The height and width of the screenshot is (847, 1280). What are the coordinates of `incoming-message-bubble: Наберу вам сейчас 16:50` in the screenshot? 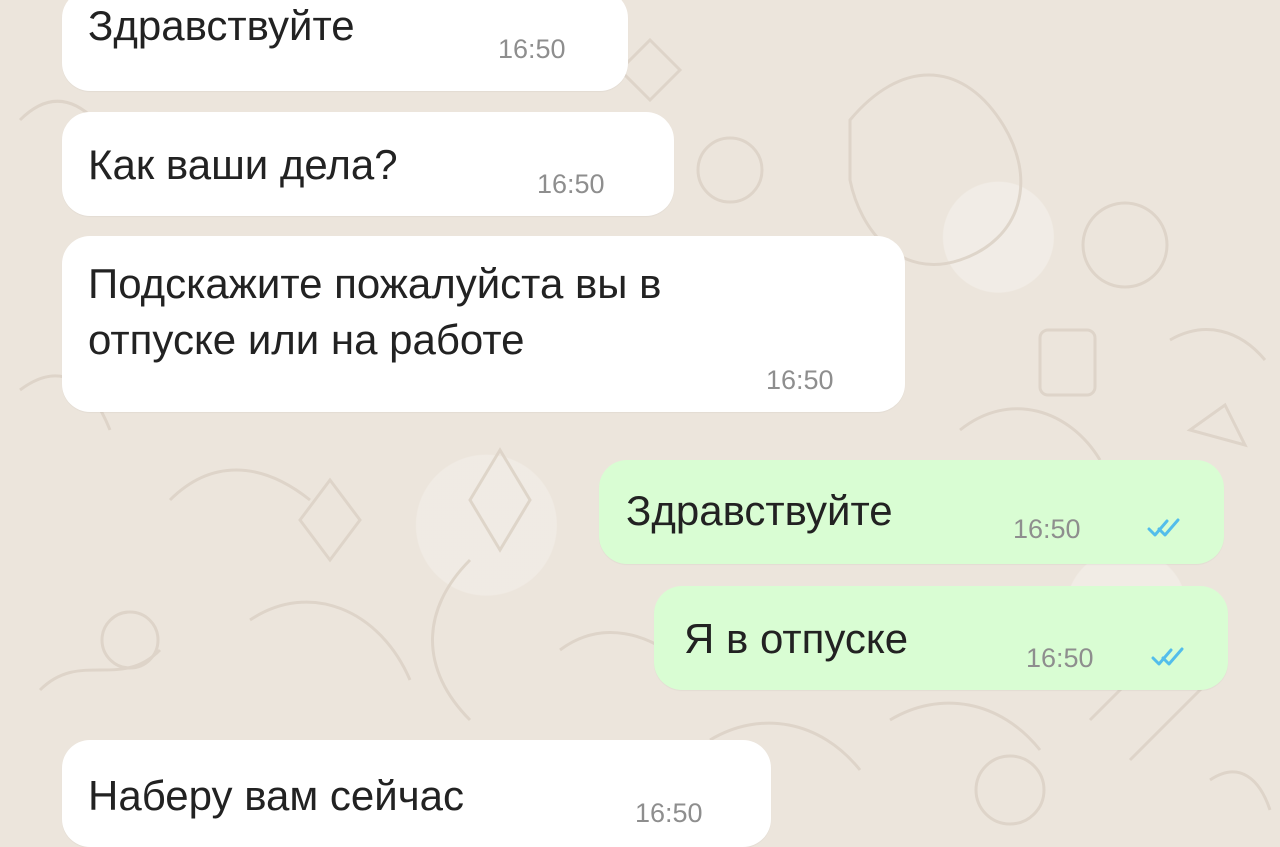 It's located at (416, 793).